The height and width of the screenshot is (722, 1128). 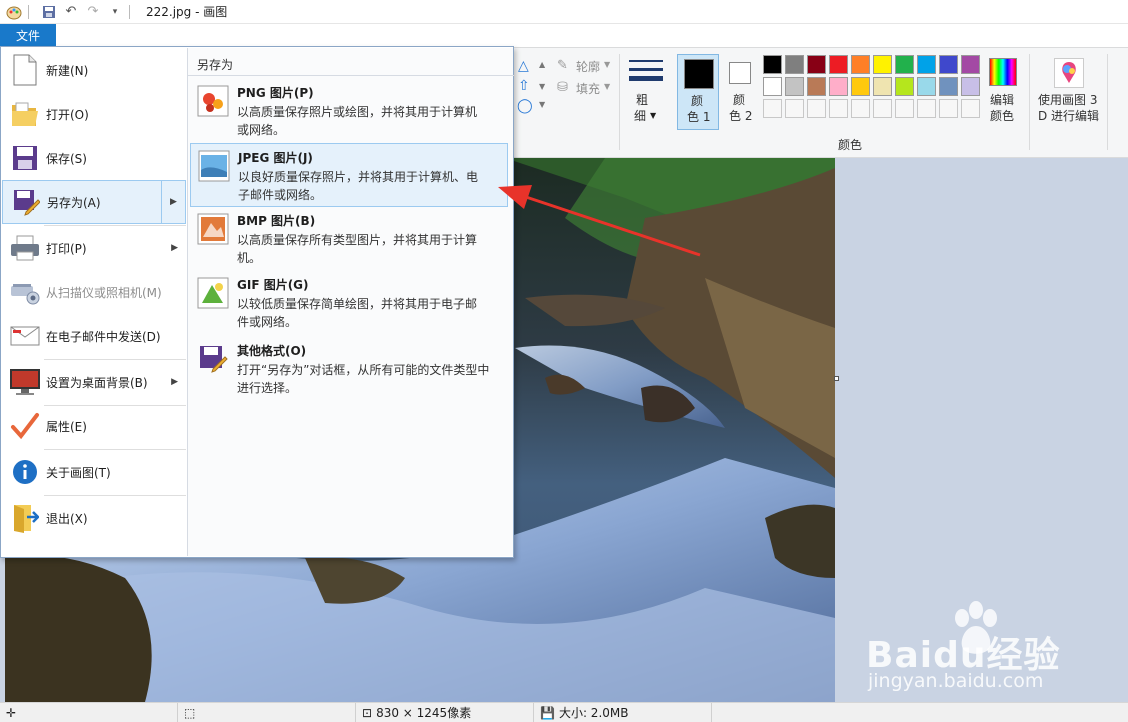 I want to click on file-menu-item: 新建(N), so click(x=94, y=70).